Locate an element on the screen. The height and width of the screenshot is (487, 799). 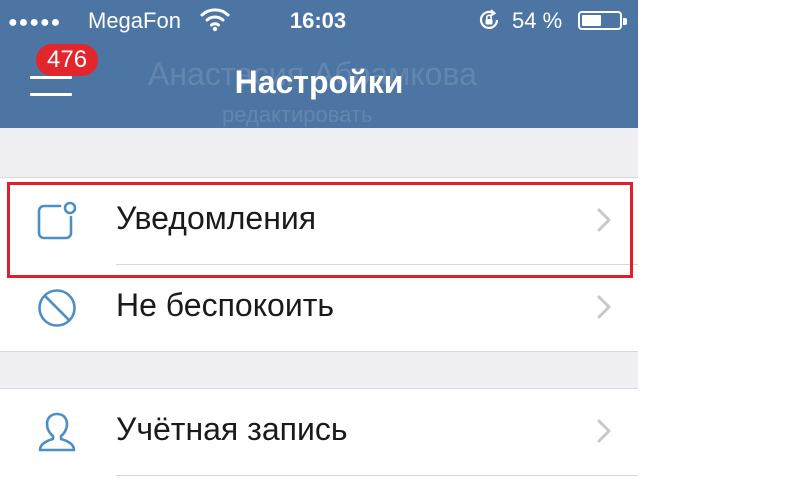
battery-percent: 54 % is located at coordinates (537, 20).